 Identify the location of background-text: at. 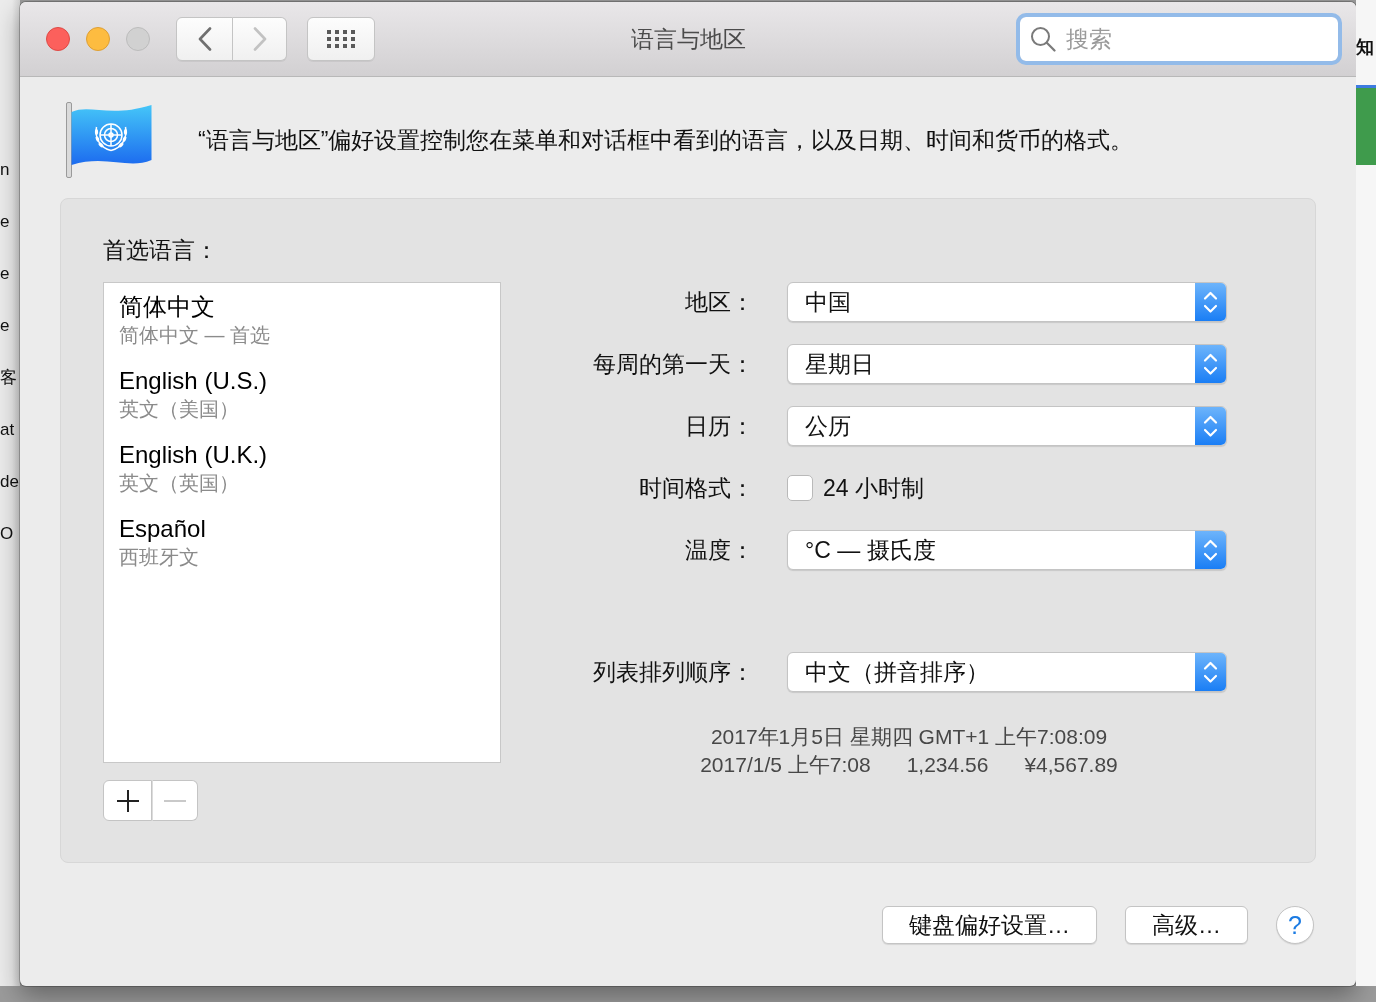
(7, 430).